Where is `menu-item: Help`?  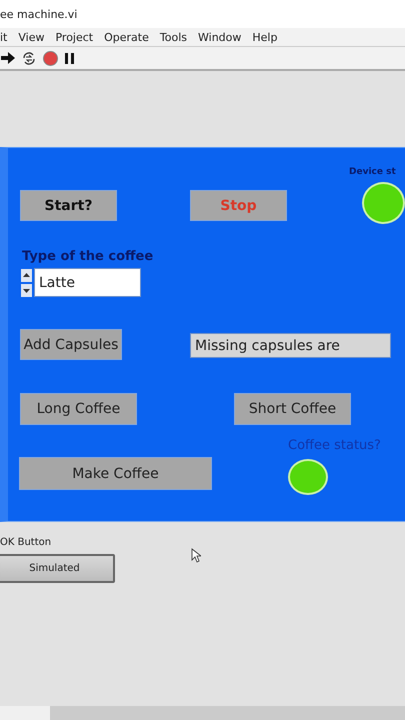 menu-item: Help is located at coordinates (265, 37).